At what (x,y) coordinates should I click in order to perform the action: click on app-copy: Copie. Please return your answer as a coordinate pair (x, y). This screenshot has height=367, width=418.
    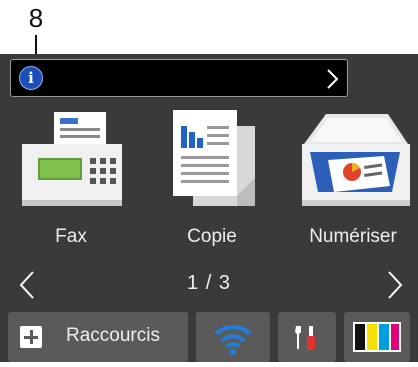
    Looking at the image, I should click on (212, 184).